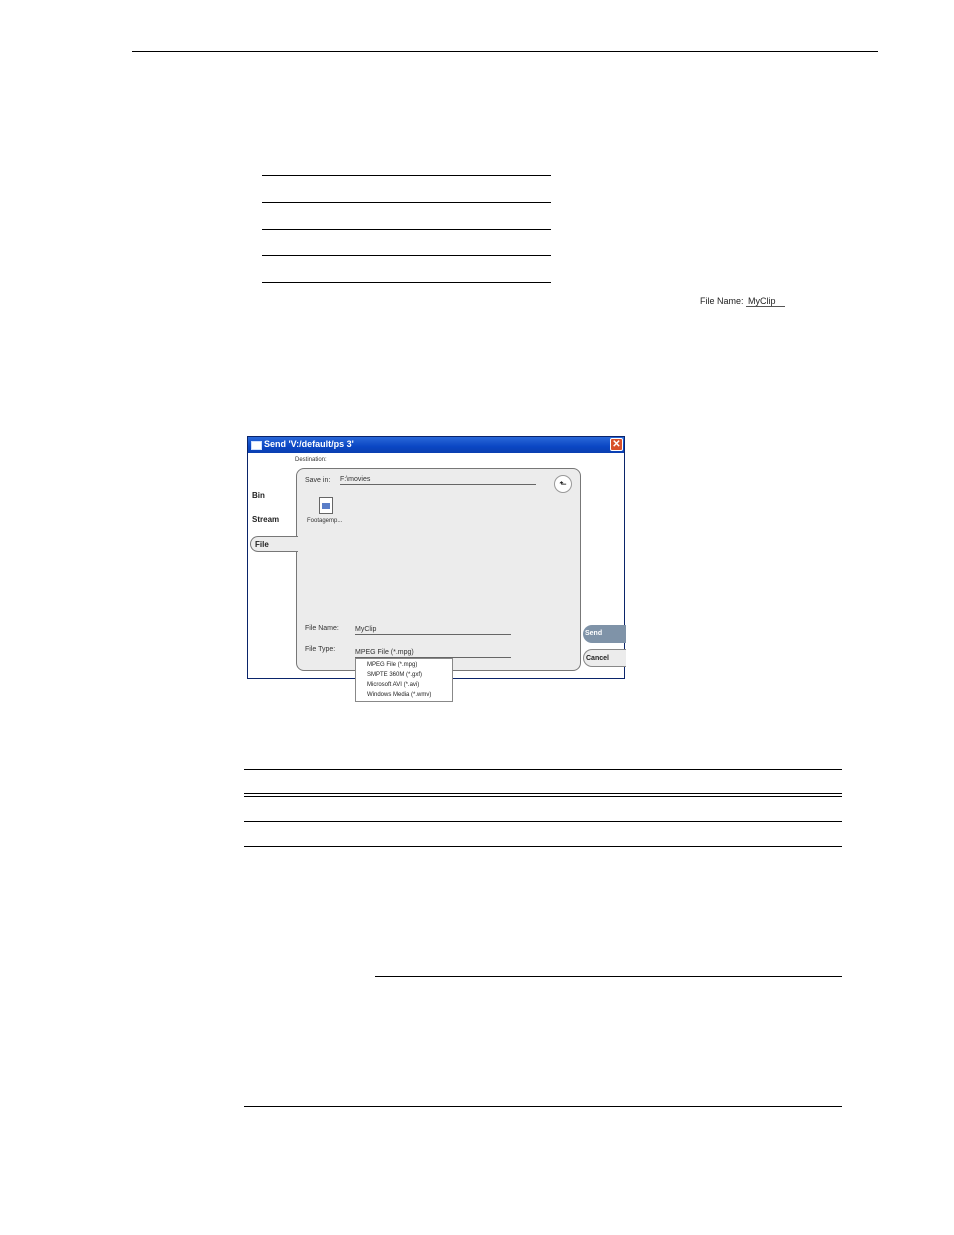  What do you see at coordinates (274, 544) in the screenshot?
I see `tab-file: File` at bounding box center [274, 544].